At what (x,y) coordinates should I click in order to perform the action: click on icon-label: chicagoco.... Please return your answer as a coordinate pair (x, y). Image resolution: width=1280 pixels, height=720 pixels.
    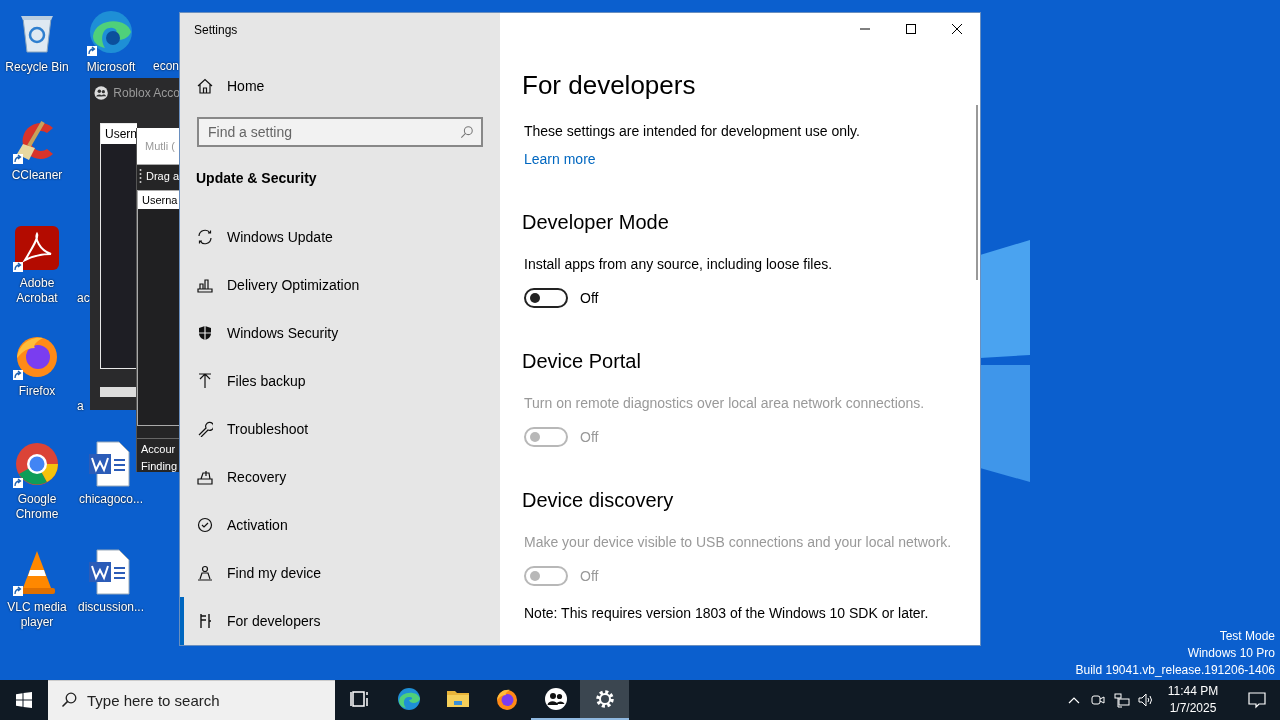
    Looking at the image, I should click on (110, 499).